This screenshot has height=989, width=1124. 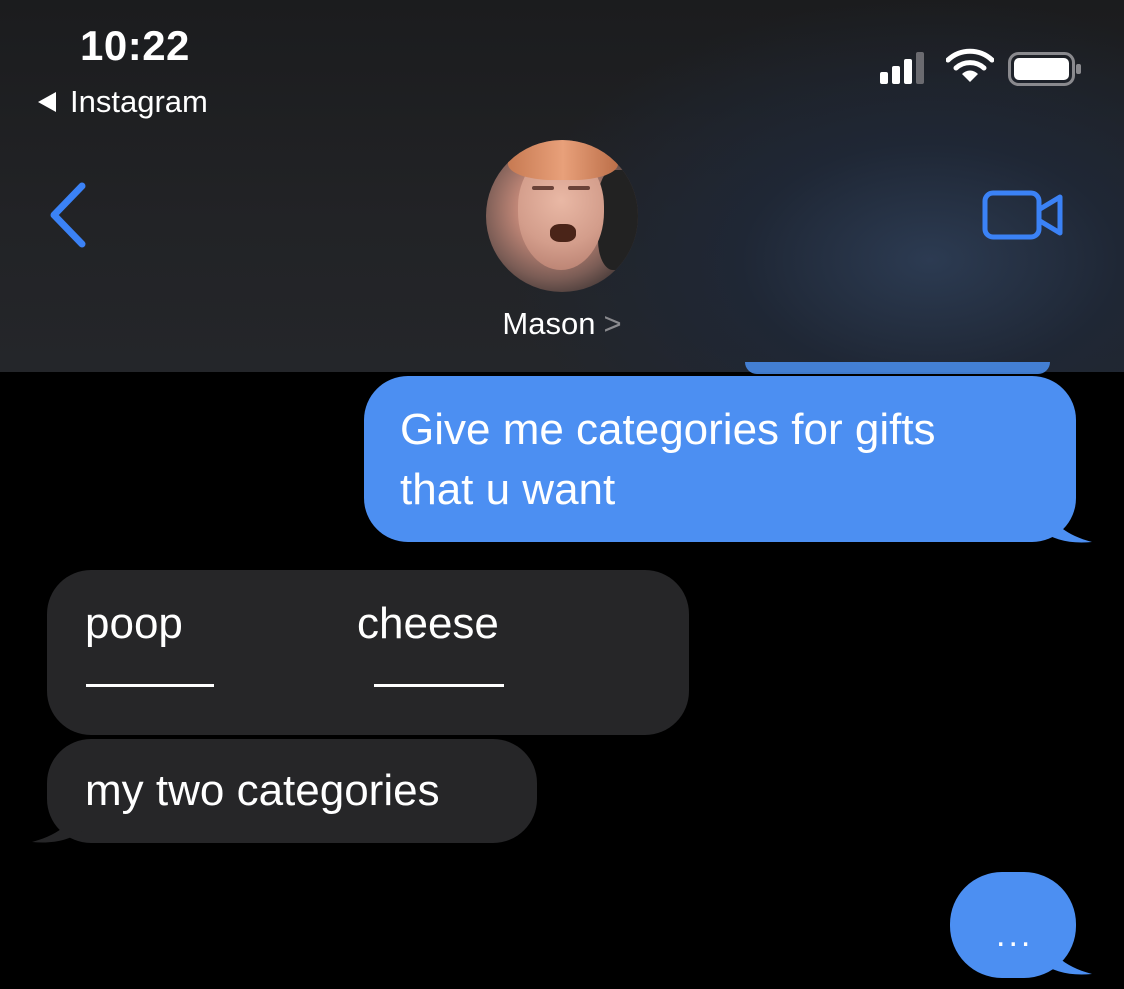 What do you see at coordinates (139, 101) in the screenshot?
I see `back-app-label: Instagram` at bounding box center [139, 101].